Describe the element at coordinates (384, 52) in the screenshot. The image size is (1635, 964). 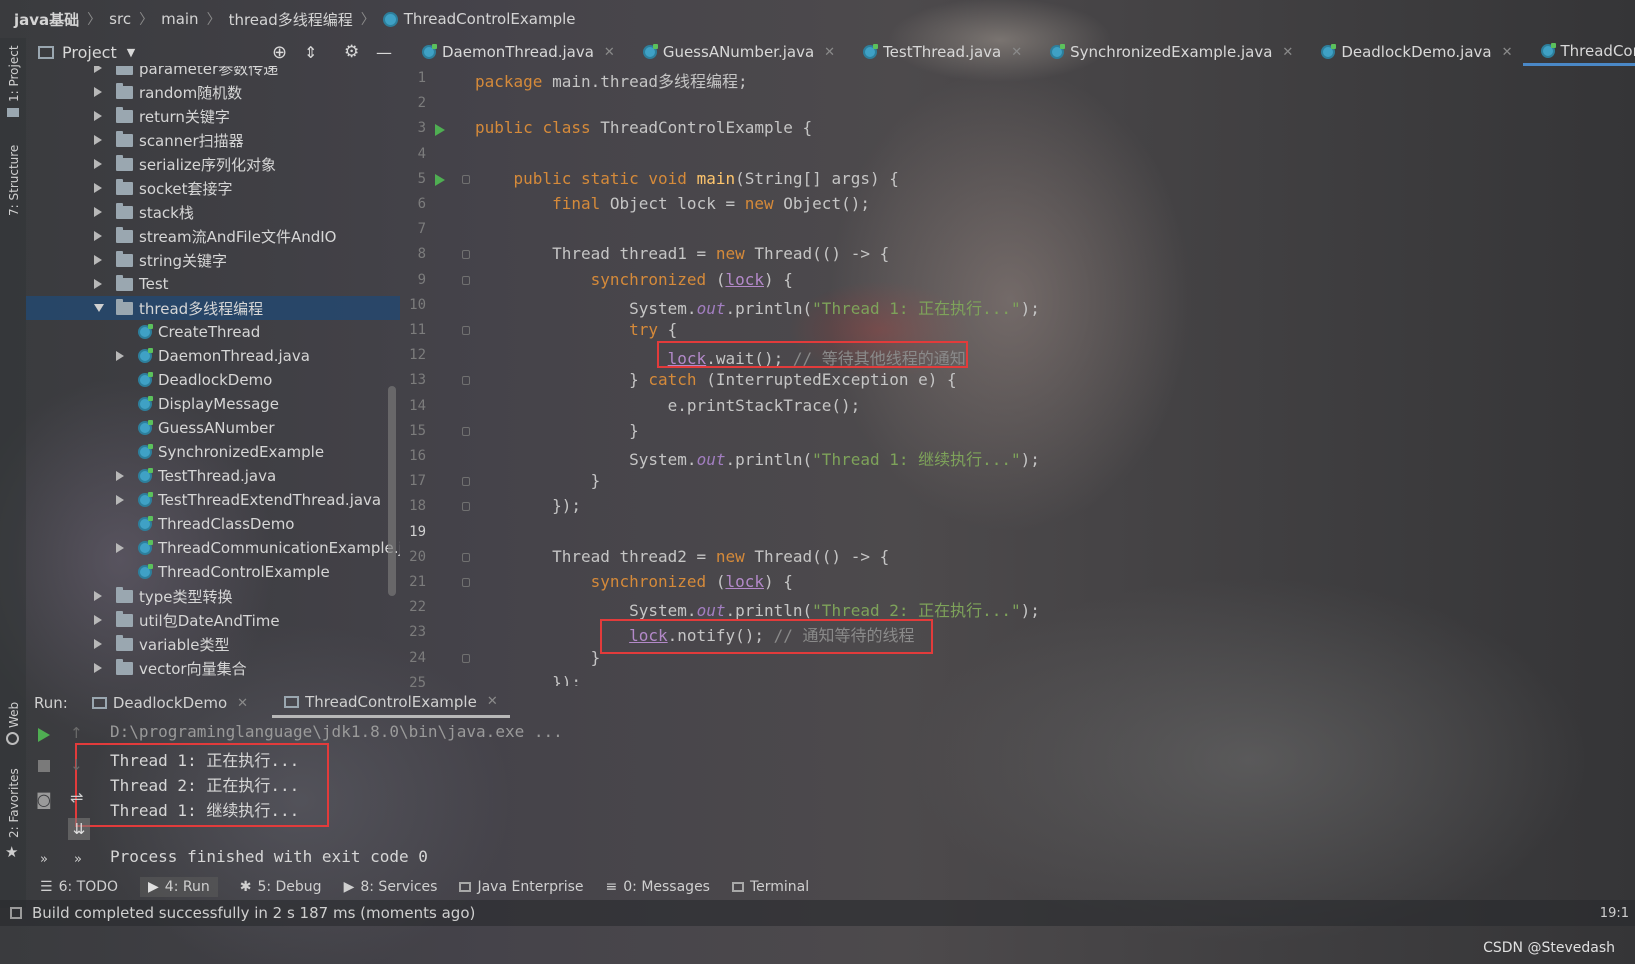
I see `hide-panel-icon: —` at that location.